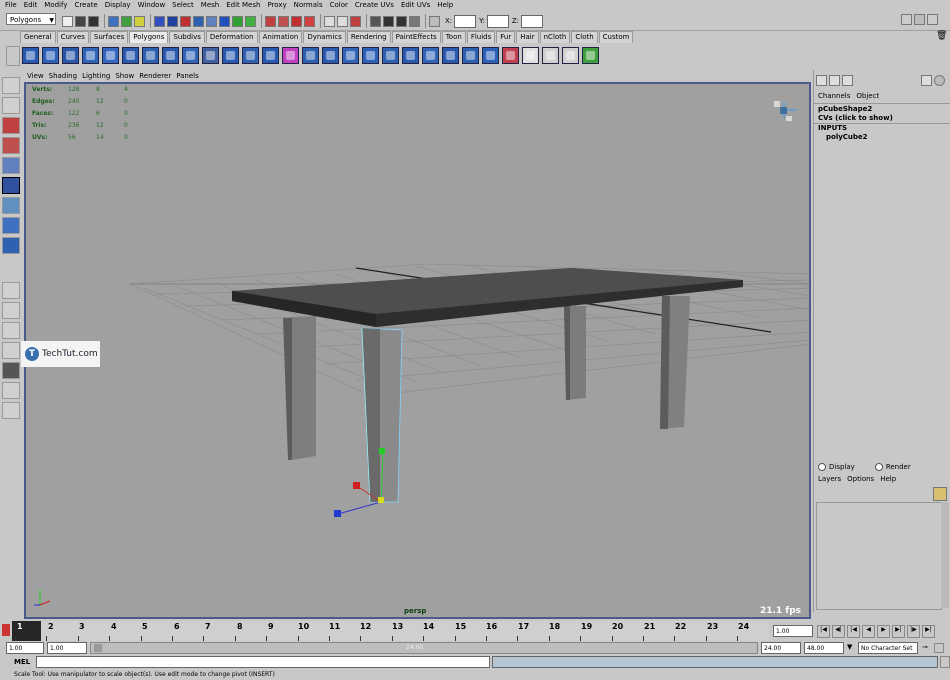 The image size is (950, 680). What do you see at coordinates (355, 21) in the screenshot?
I see `construction-history-icon` at bounding box center [355, 21].